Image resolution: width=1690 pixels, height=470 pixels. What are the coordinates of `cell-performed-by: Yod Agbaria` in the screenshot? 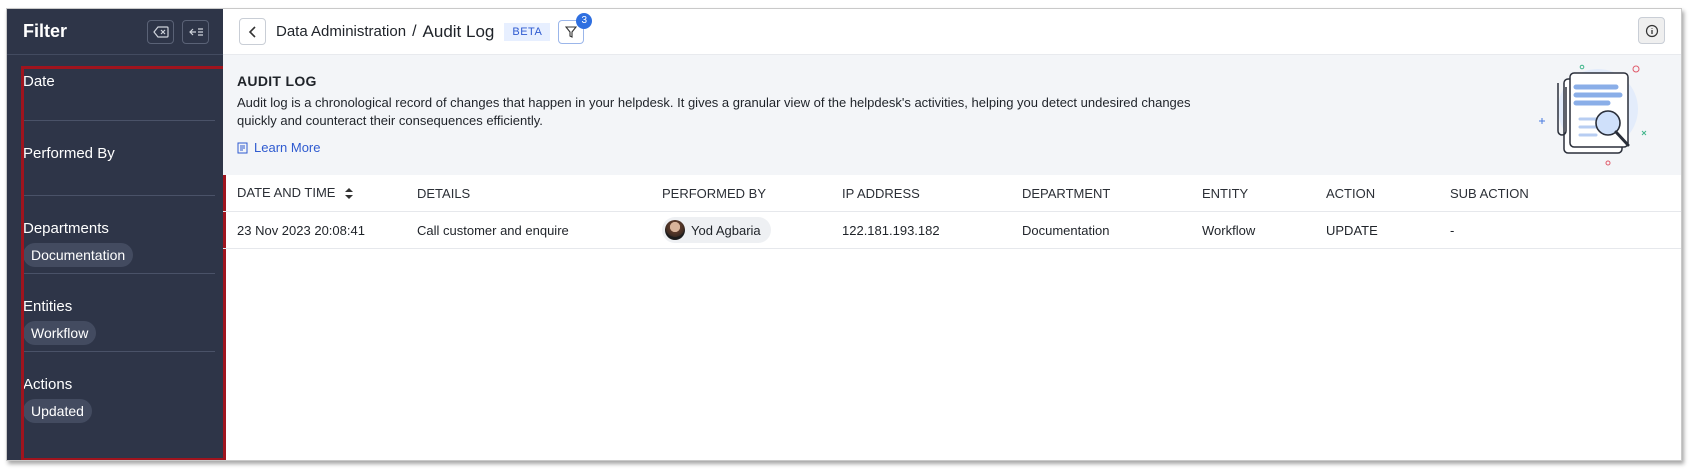 It's located at (752, 230).